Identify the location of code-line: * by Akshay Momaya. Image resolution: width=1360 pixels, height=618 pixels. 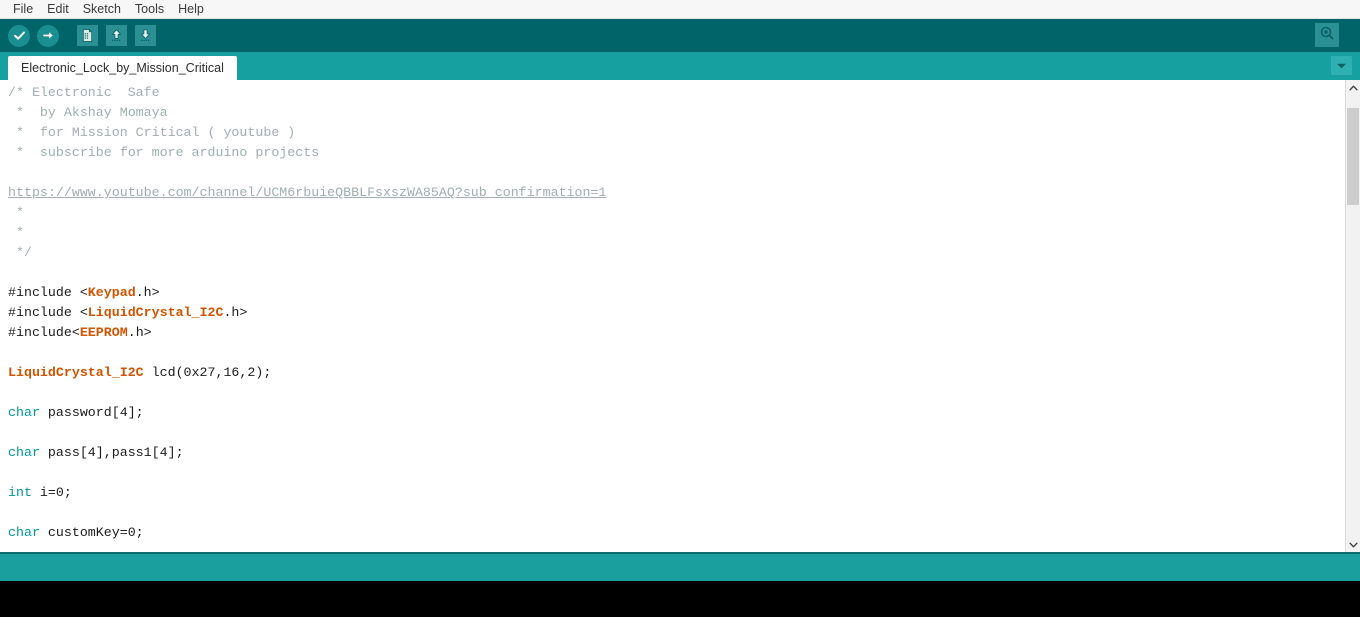
(676, 113).